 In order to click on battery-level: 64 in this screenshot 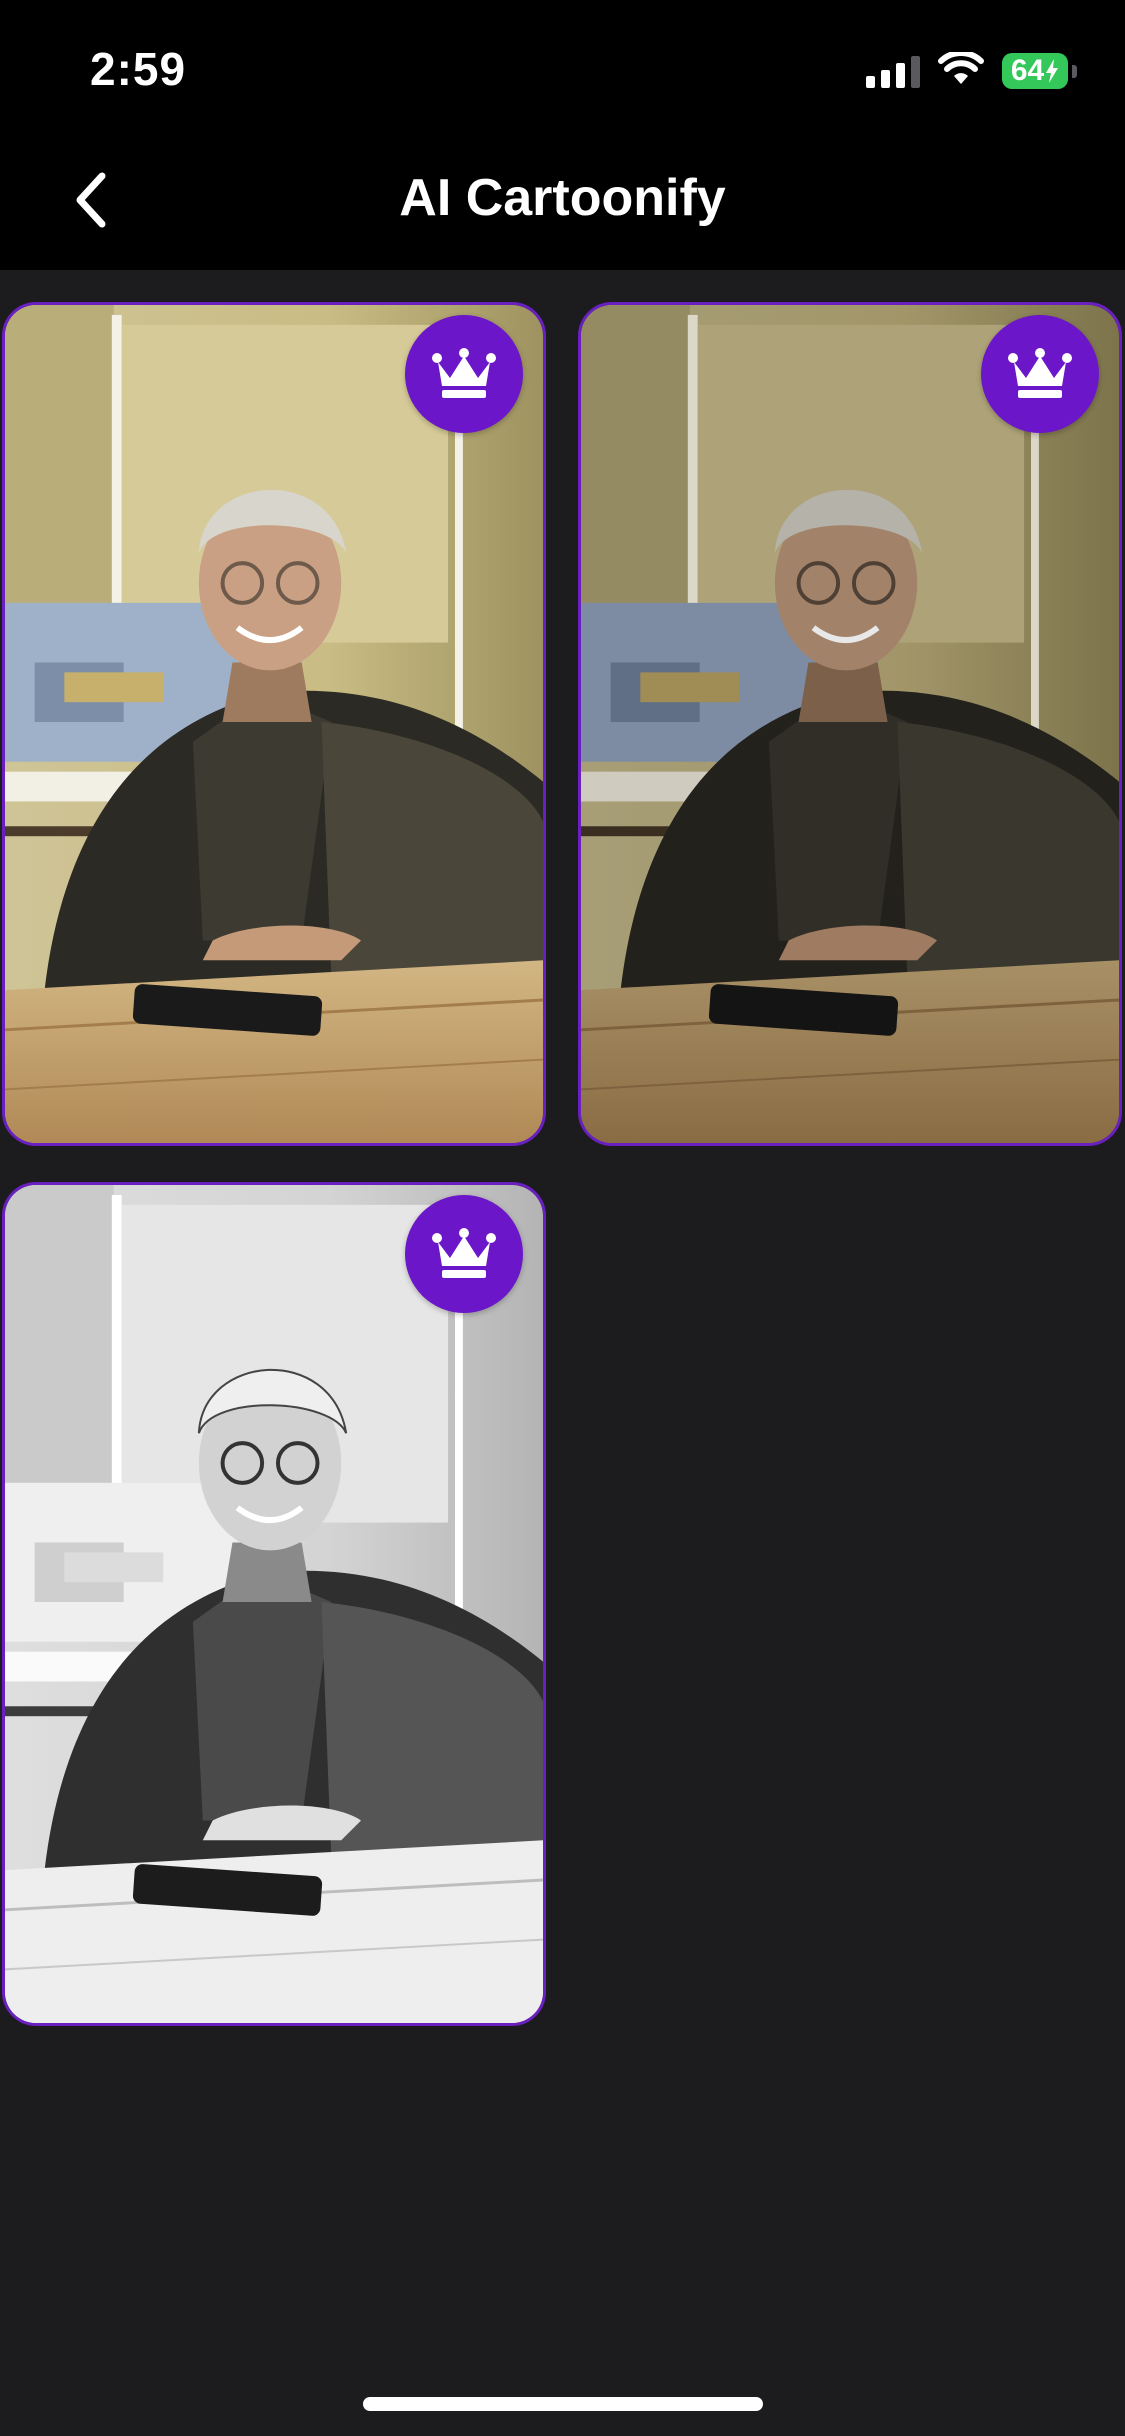, I will do `click(1027, 70)`.